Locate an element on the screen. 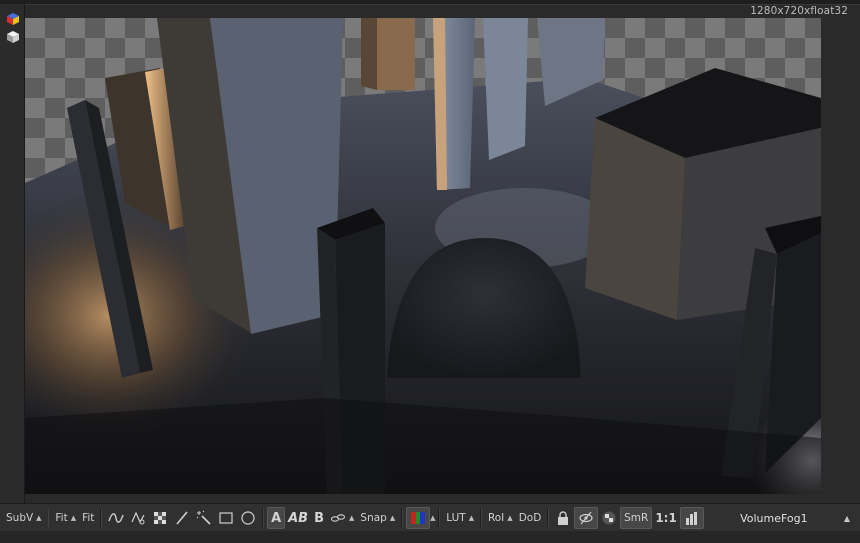 This screenshot has width=860, height=543. viewer-menu-arrow-icon: ▲ is located at coordinates (847, 518).